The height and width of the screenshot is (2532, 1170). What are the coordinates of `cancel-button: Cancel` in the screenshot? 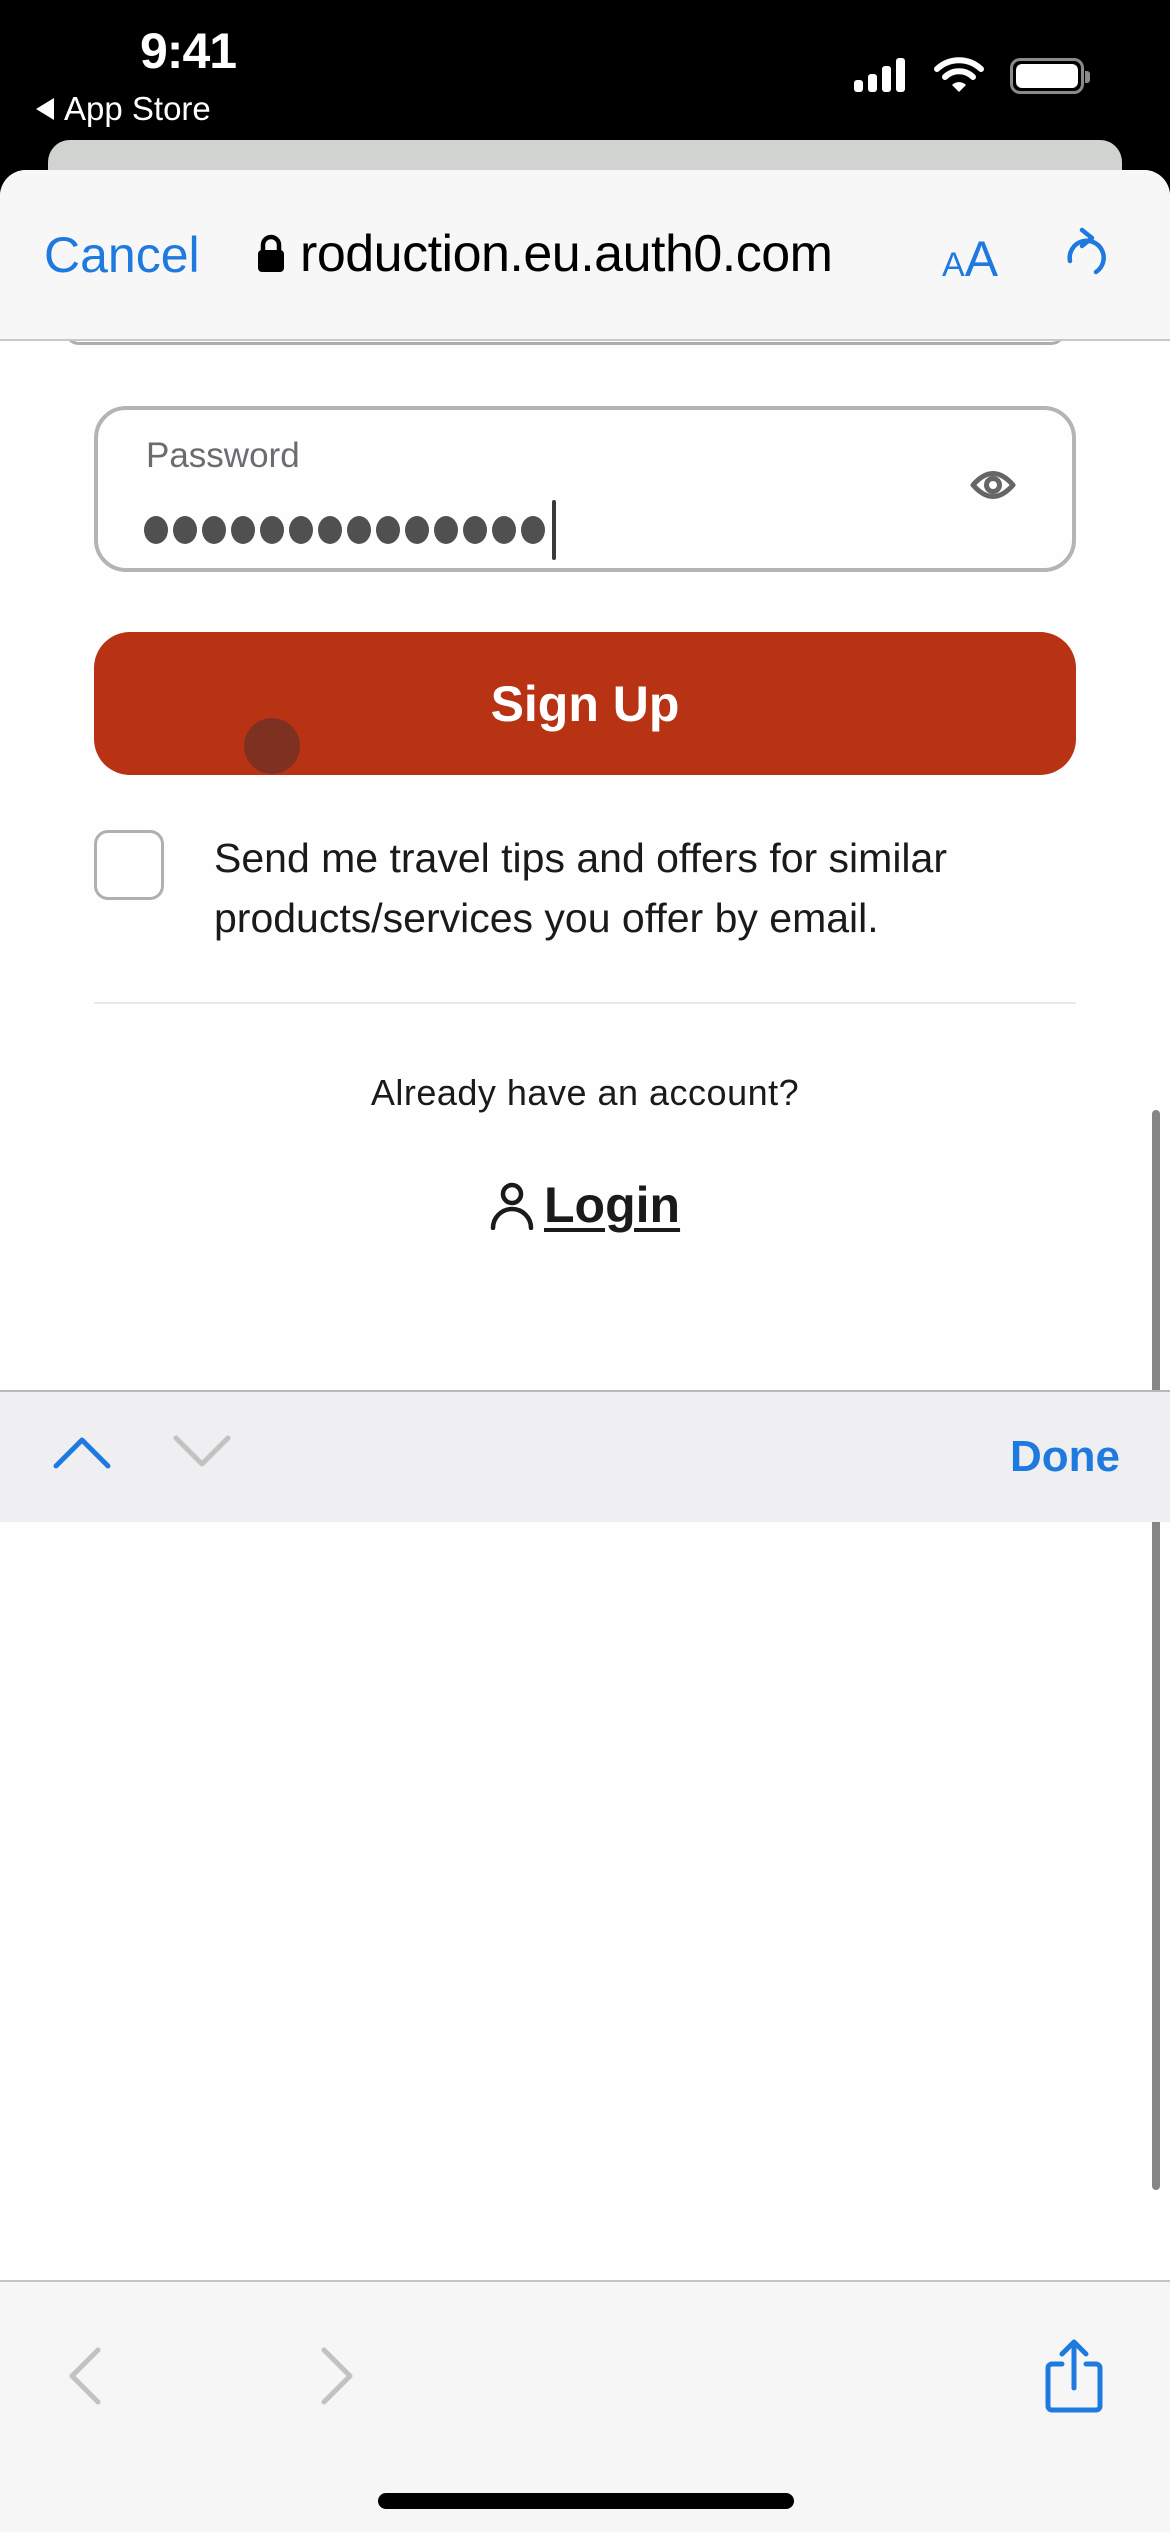 It's located at (122, 255).